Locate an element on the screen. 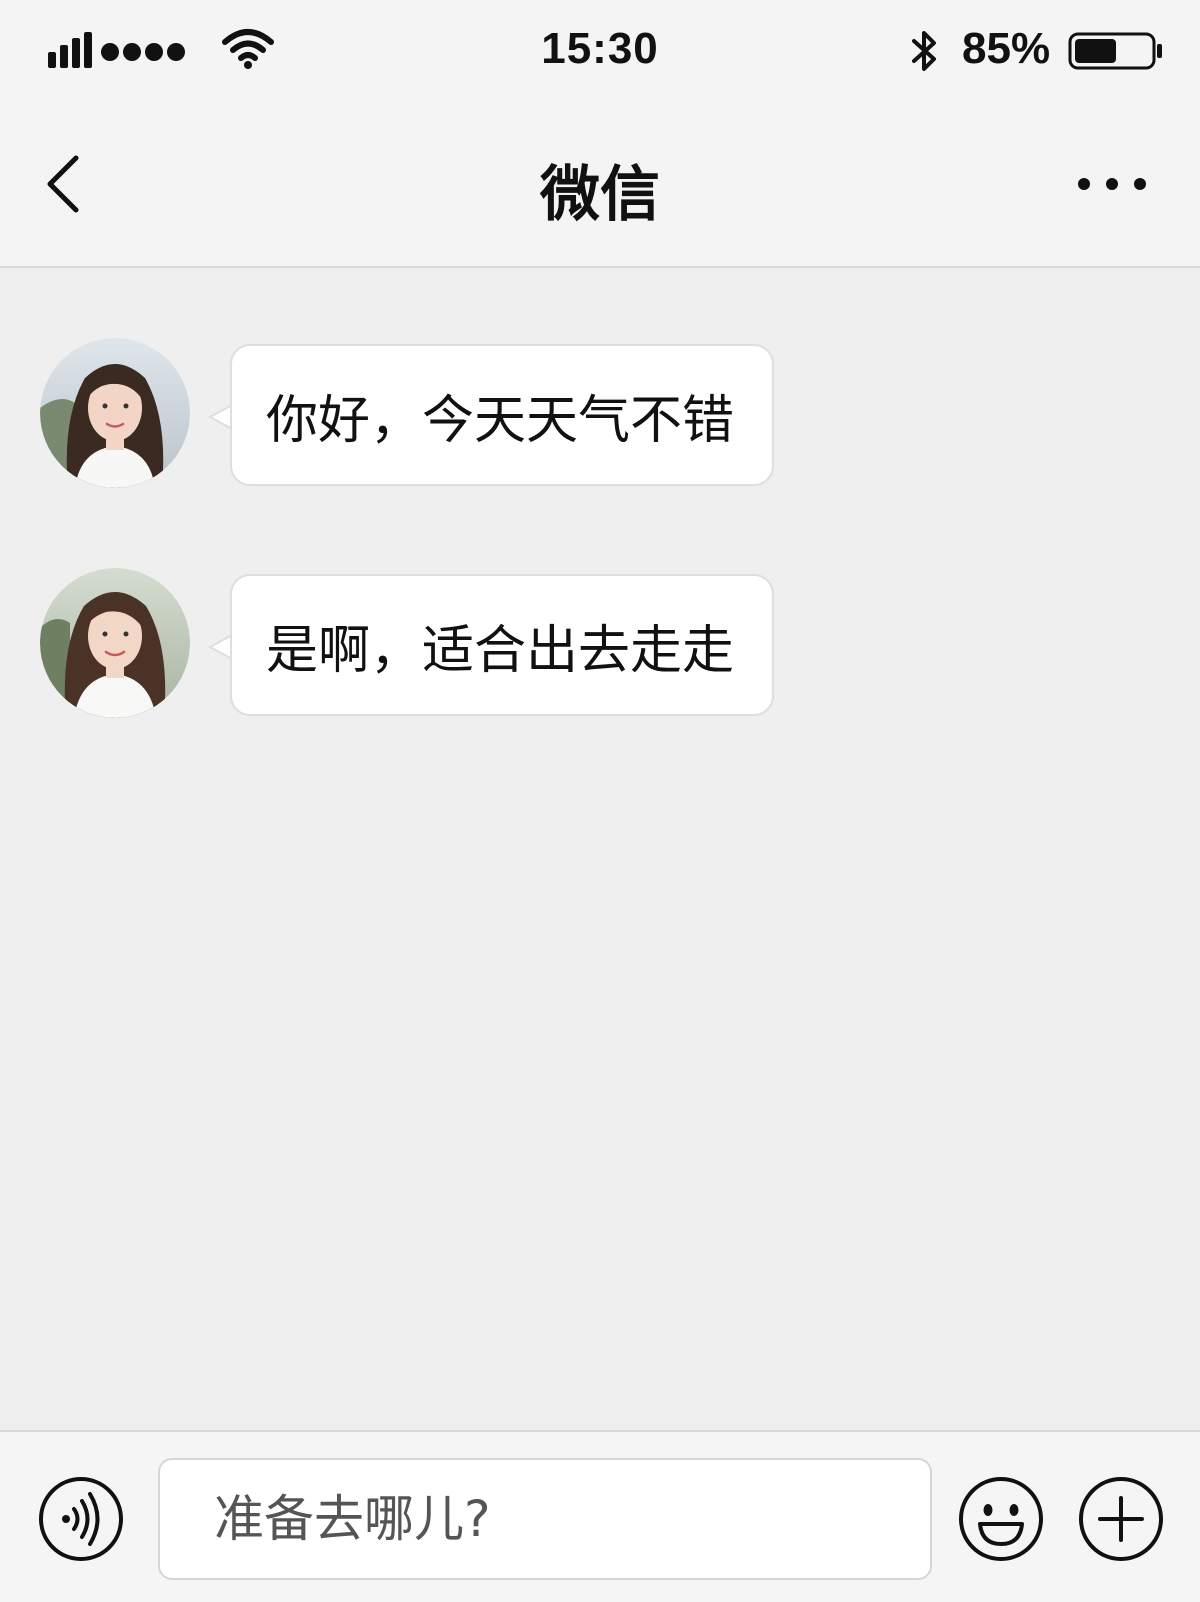  emoji-icon is located at coordinates (1001, 1519).